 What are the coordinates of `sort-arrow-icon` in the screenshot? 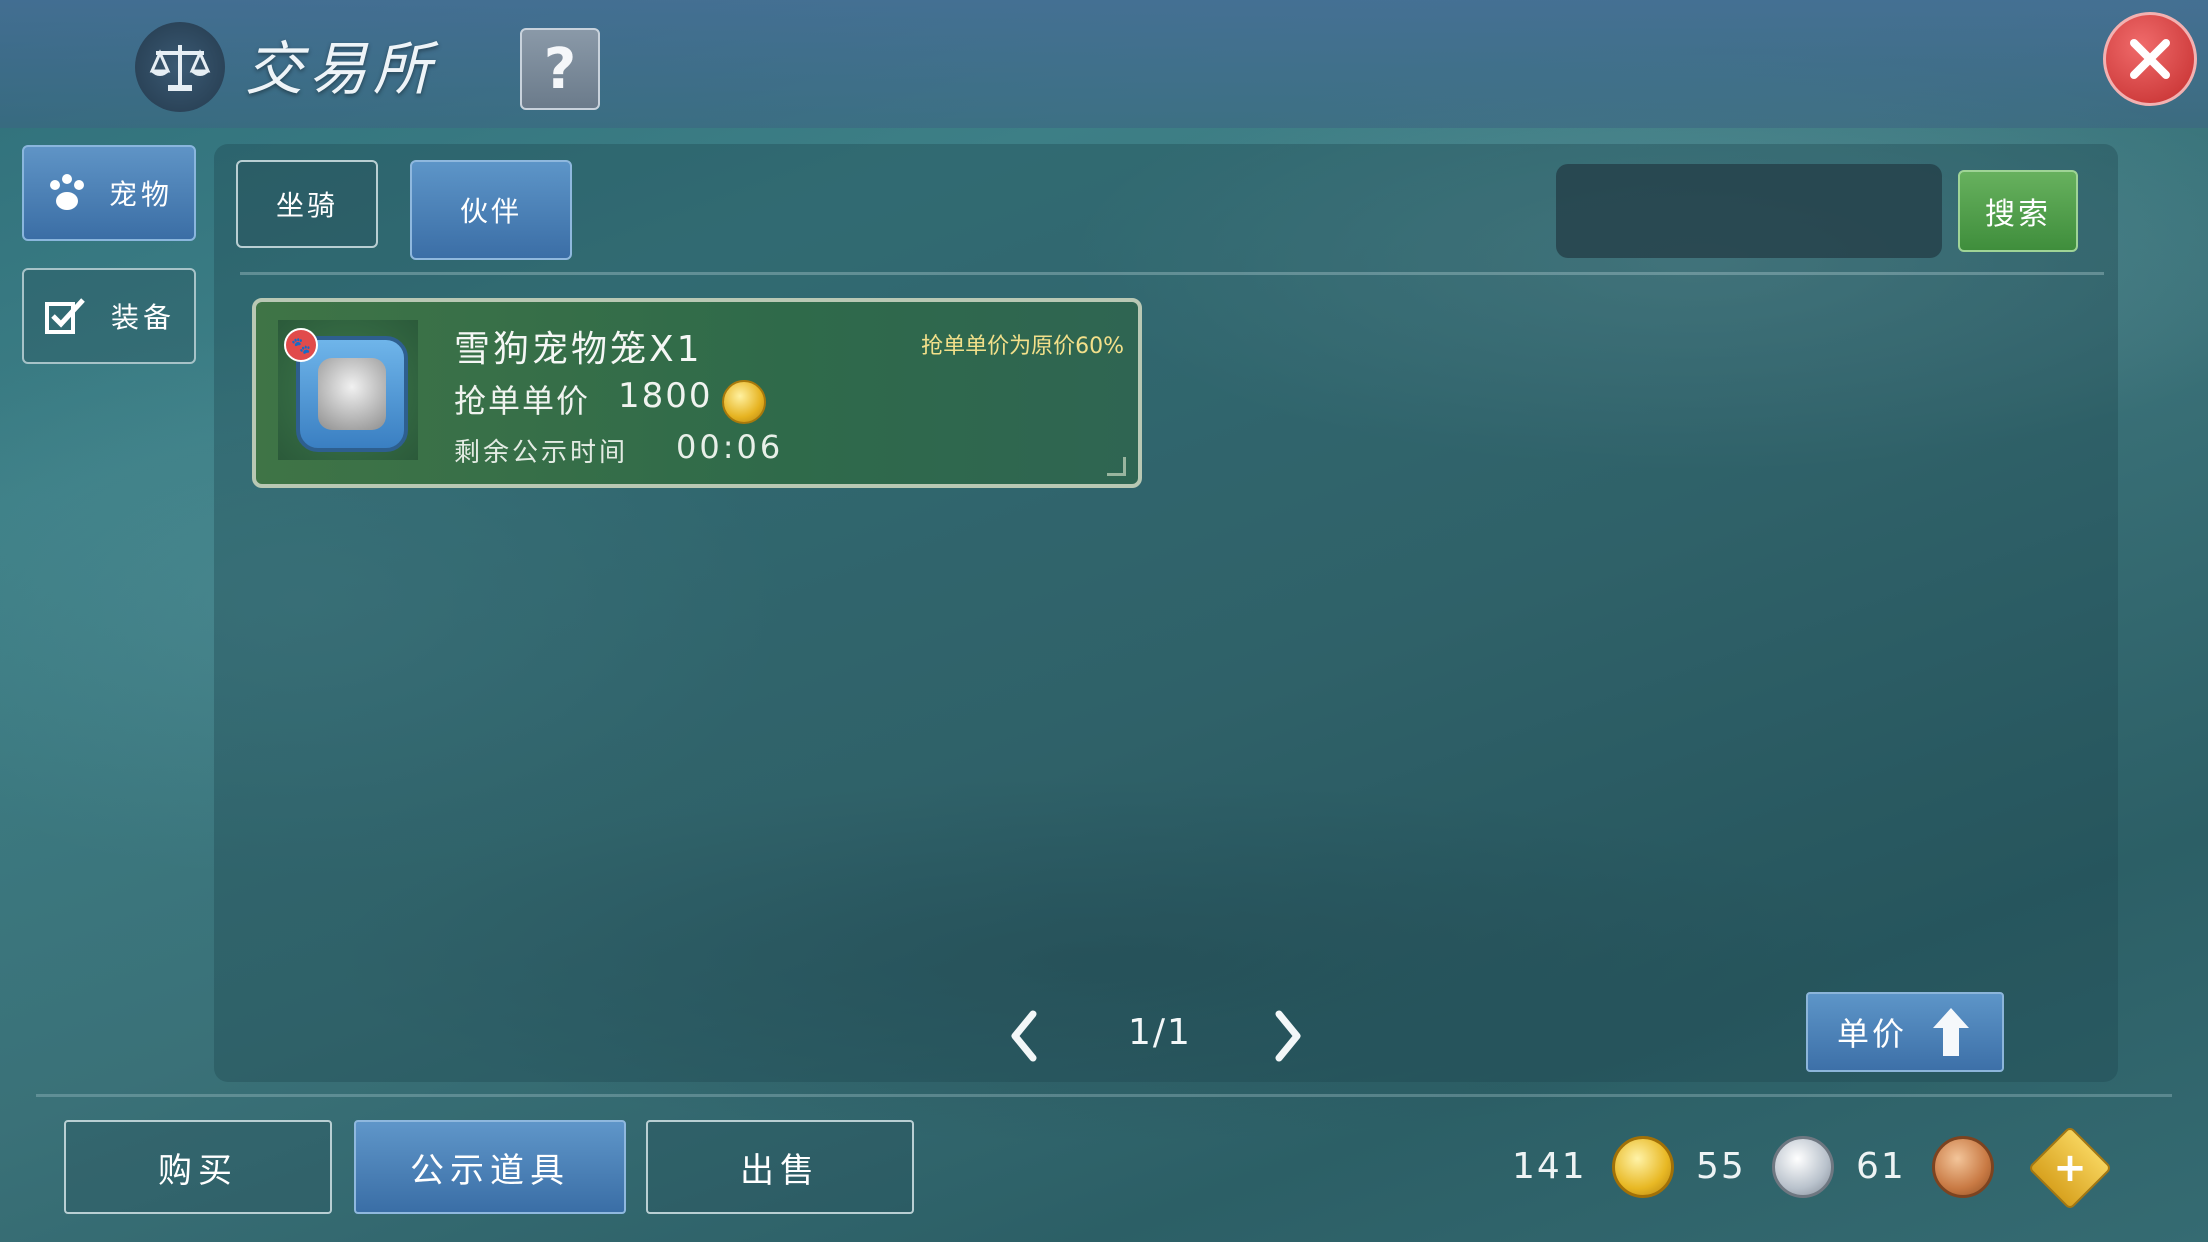 It's located at (1951, 1032).